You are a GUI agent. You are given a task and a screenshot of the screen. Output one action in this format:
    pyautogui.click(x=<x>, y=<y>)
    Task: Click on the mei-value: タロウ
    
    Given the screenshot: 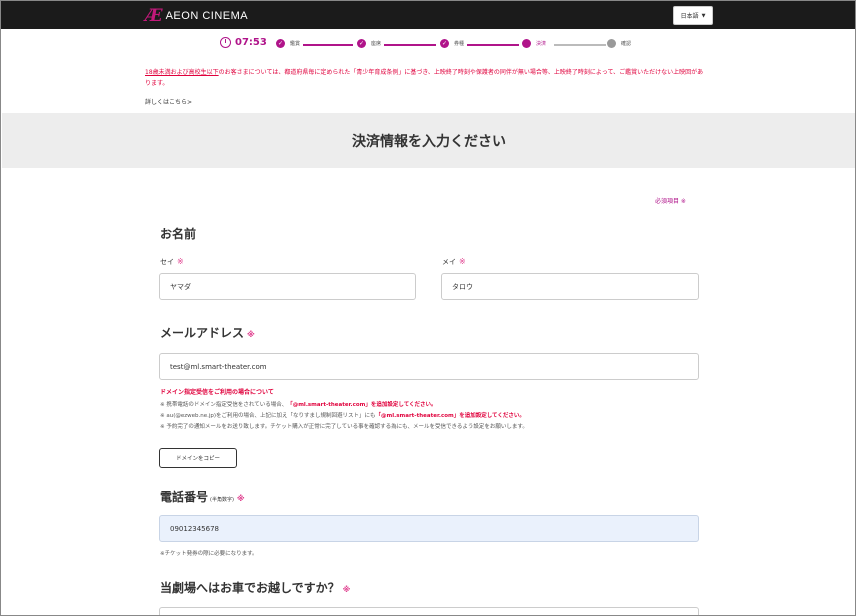 What is the action you would take?
    pyautogui.click(x=462, y=286)
    